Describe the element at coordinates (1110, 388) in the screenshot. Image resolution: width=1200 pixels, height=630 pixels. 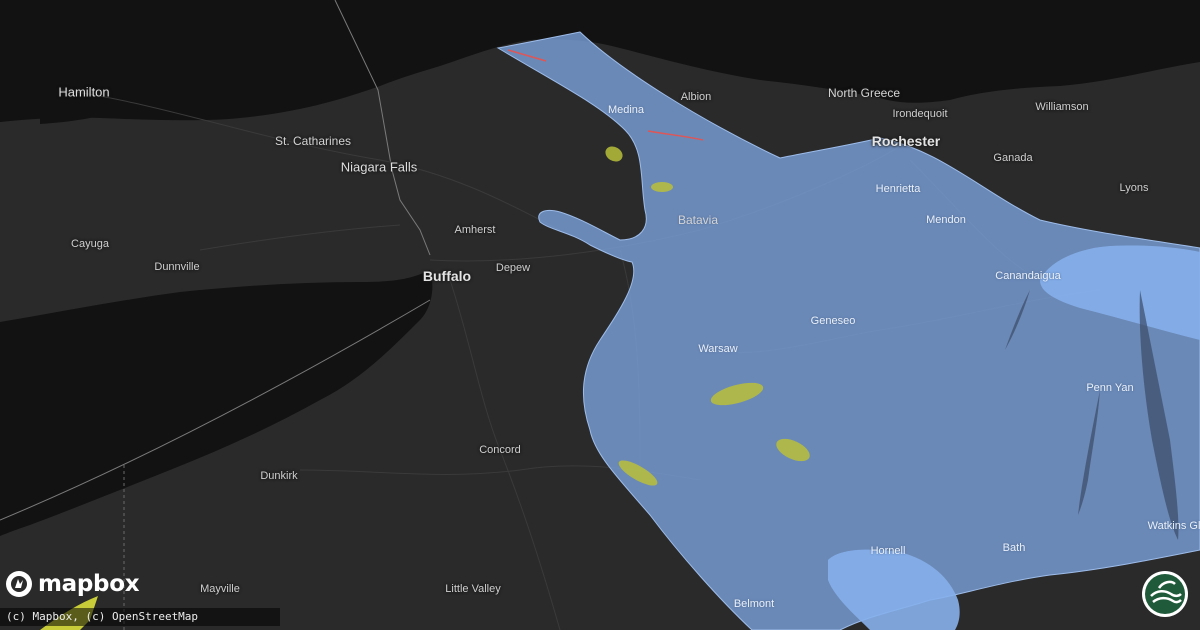
I see `place-label: Penn Yan` at that location.